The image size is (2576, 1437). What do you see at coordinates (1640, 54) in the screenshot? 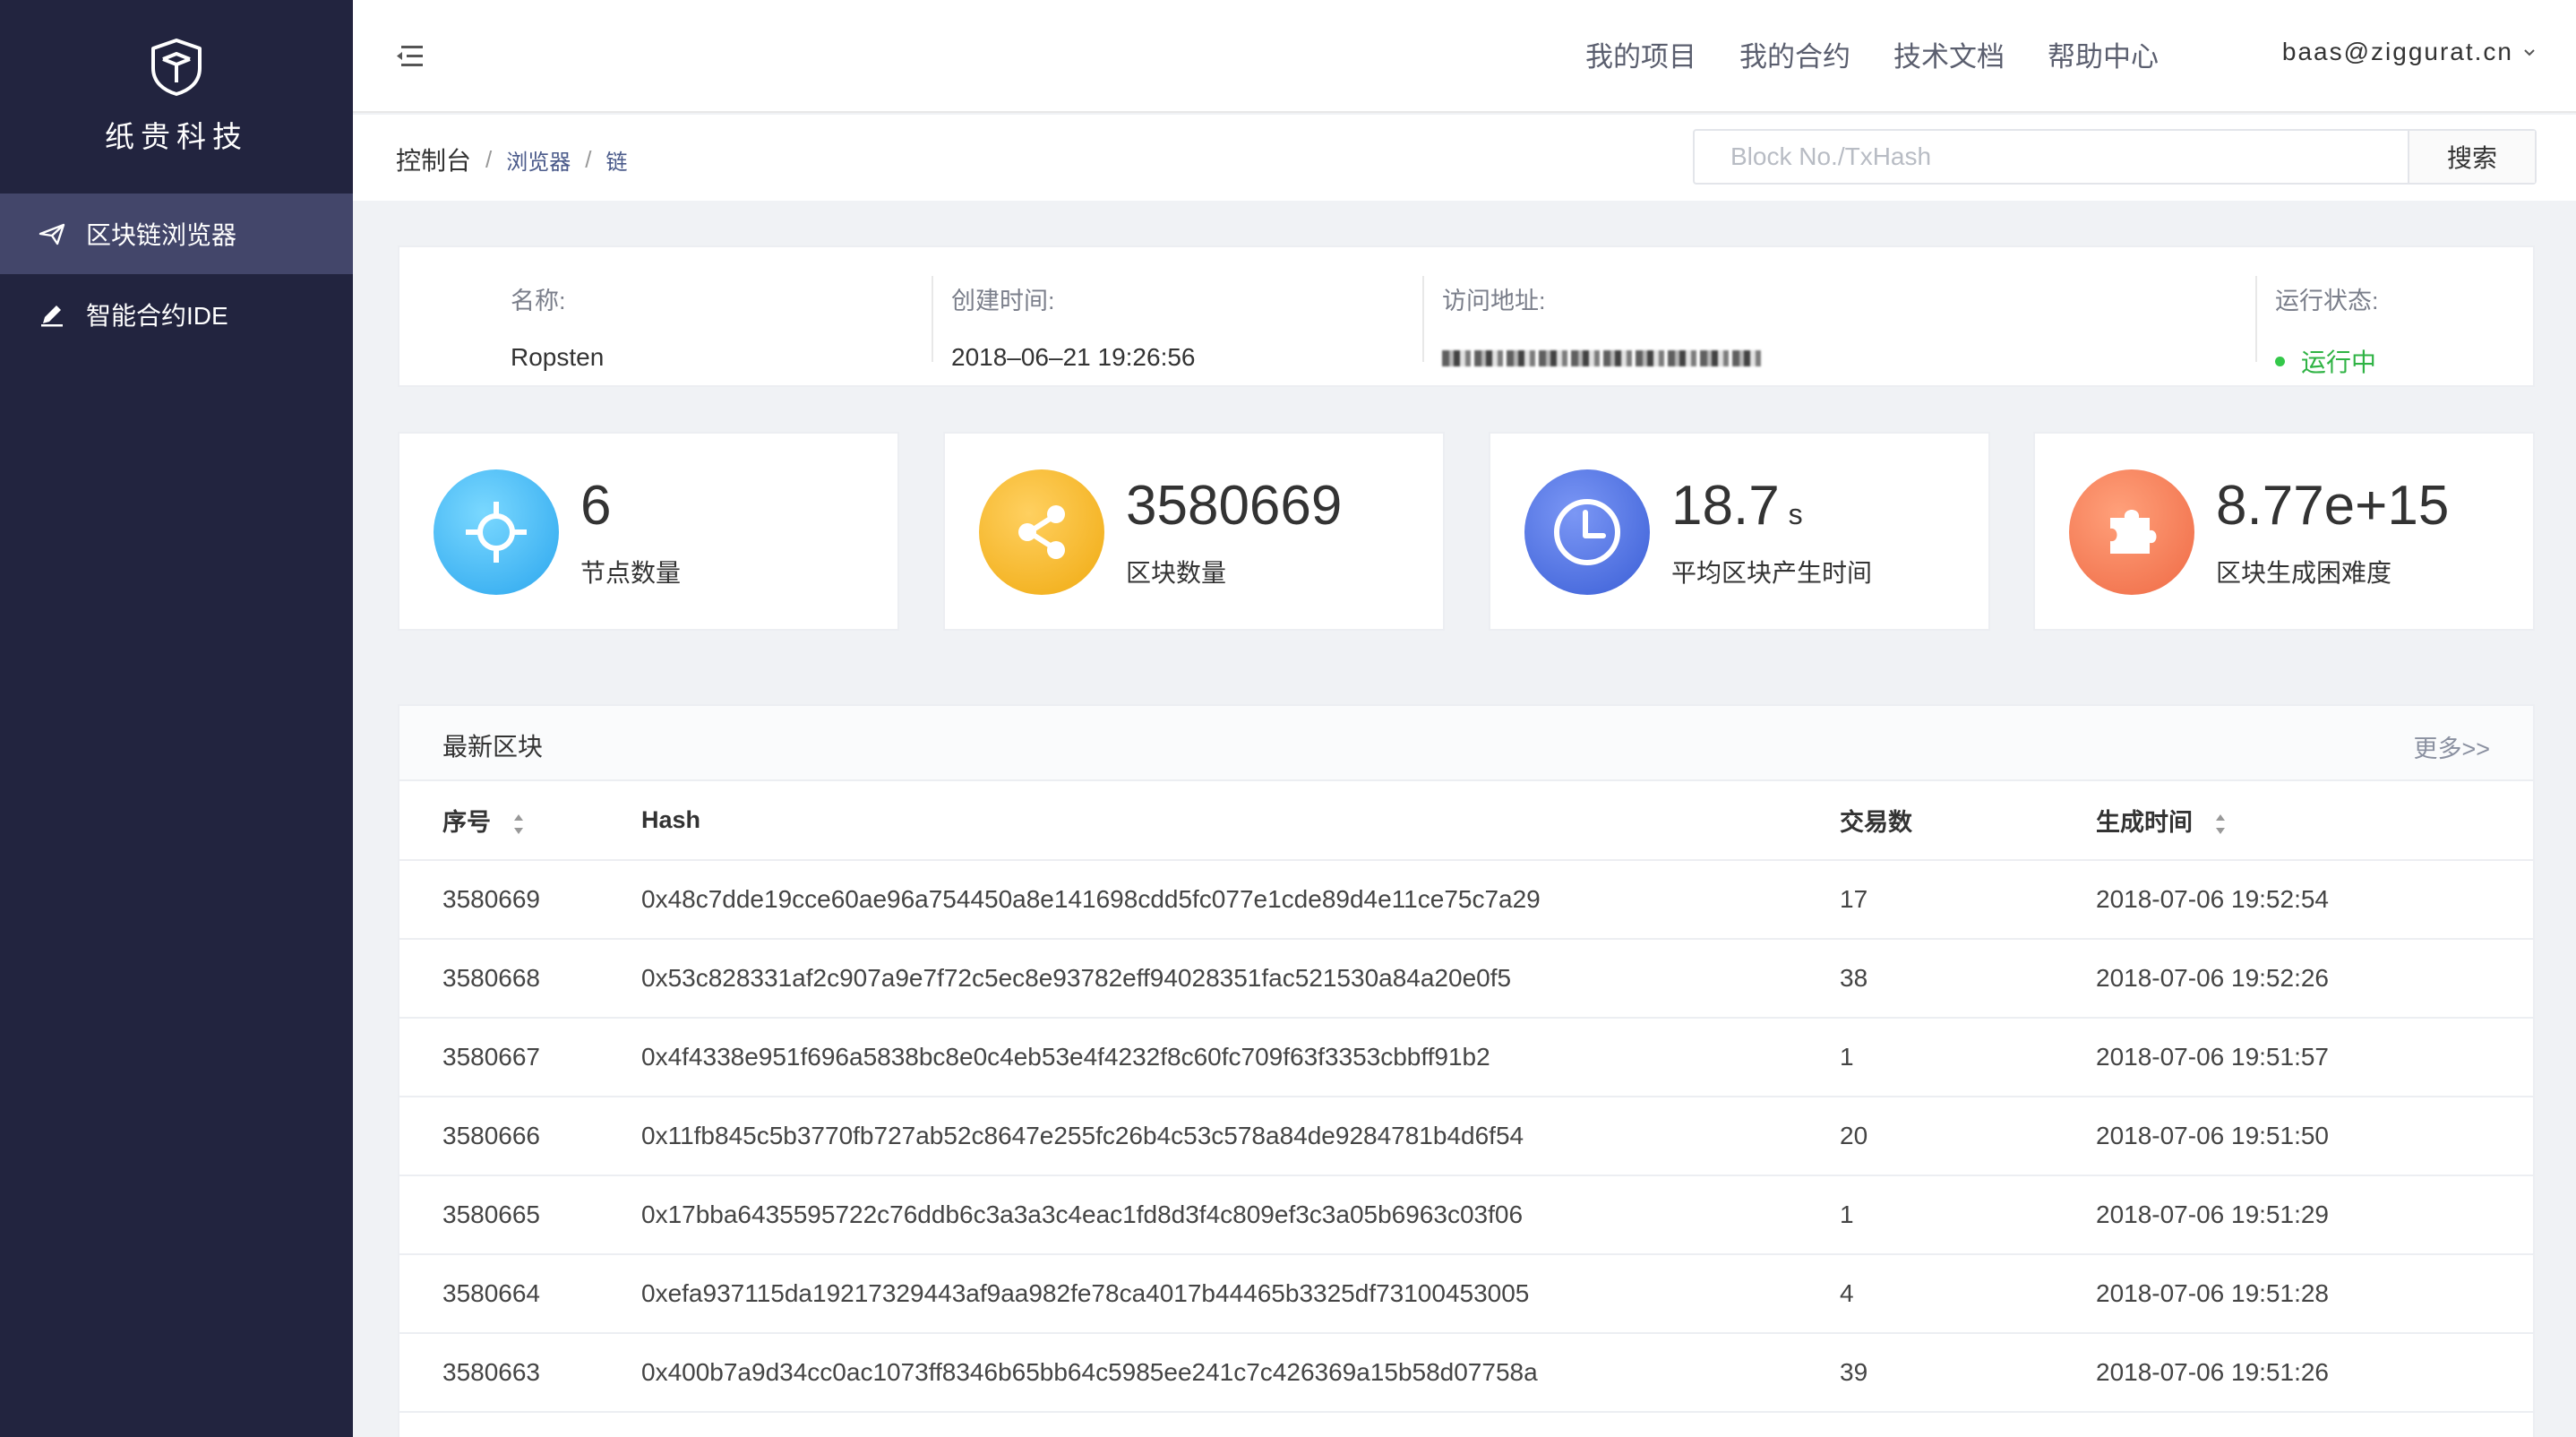
I see `nav-my-projects: 我的项目` at bounding box center [1640, 54].